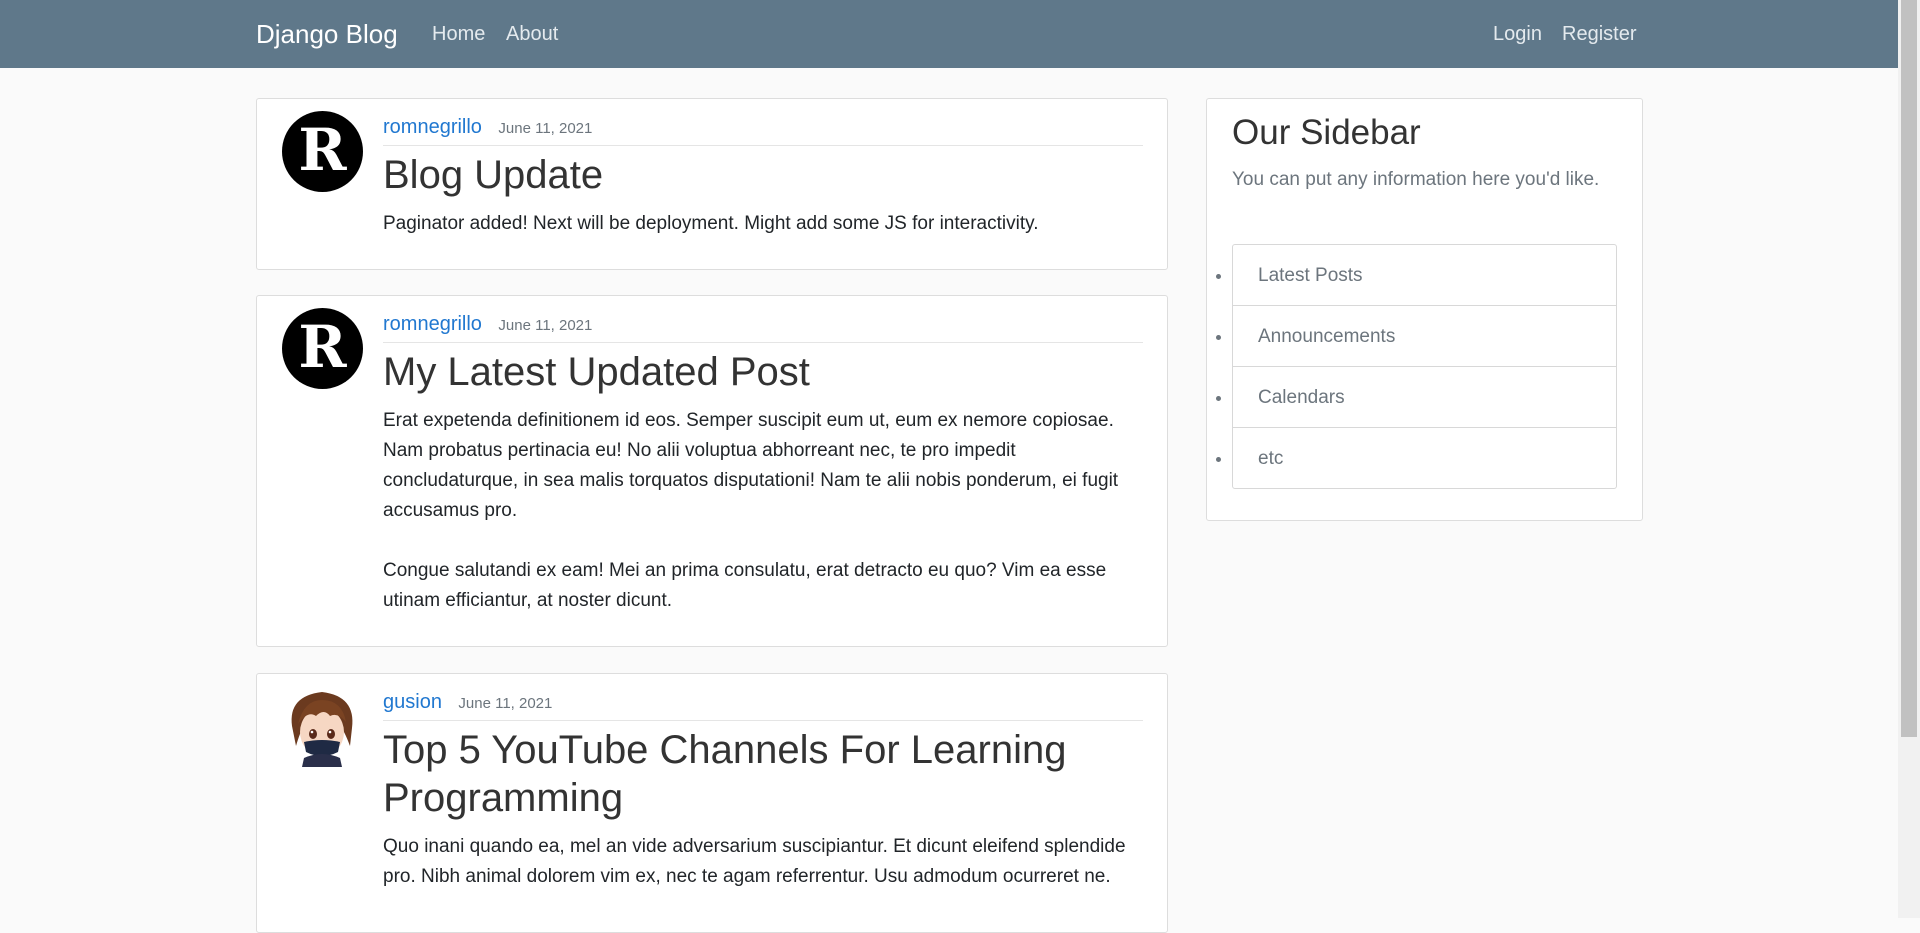 The height and width of the screenshot is (933, 1920). What do you see at coordinates (1424, 336) in the screenshot?
I see `sidebar-item-announcements: Announcements` at bounding box center [1424, 336].